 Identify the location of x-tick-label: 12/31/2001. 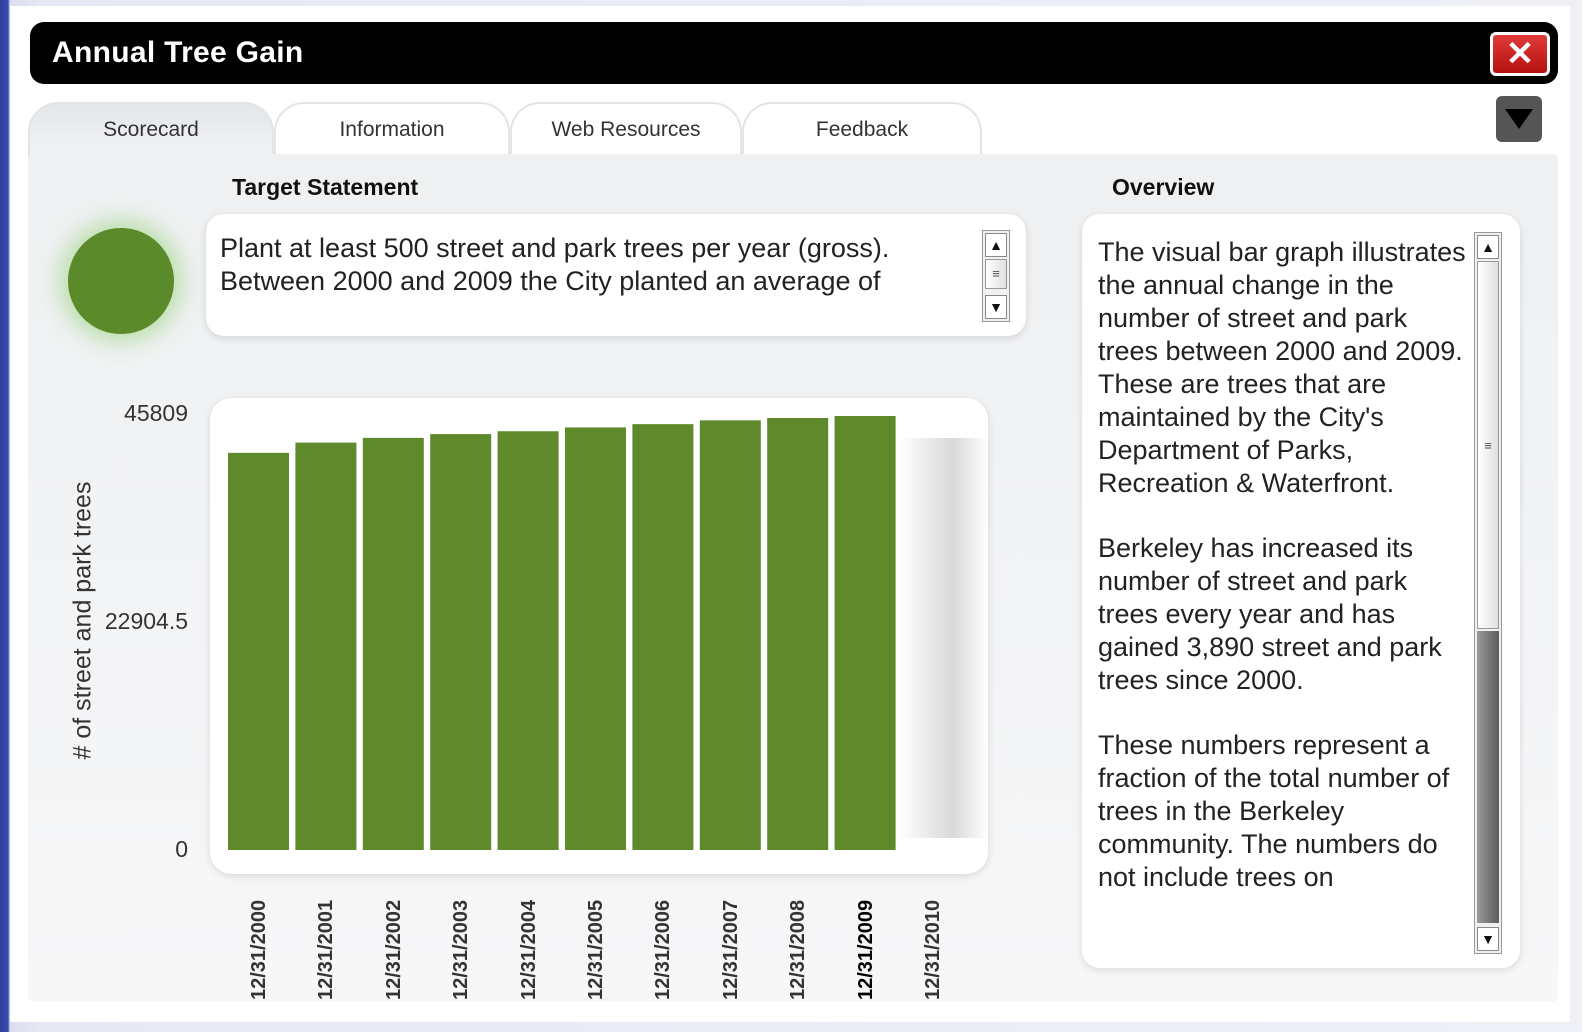
(326, 949).